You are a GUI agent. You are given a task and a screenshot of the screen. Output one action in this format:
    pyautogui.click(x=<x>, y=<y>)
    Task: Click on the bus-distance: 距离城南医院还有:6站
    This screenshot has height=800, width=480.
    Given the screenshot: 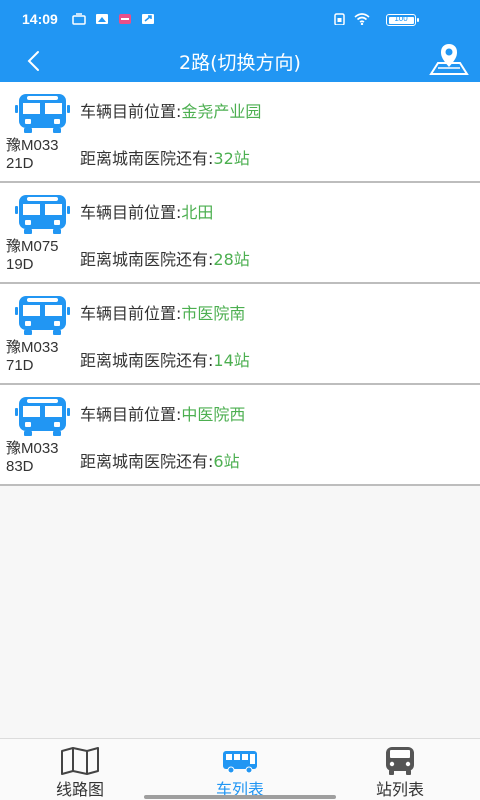 What is the action you would take?
    pyautogui.click(x=160, y=461)
    